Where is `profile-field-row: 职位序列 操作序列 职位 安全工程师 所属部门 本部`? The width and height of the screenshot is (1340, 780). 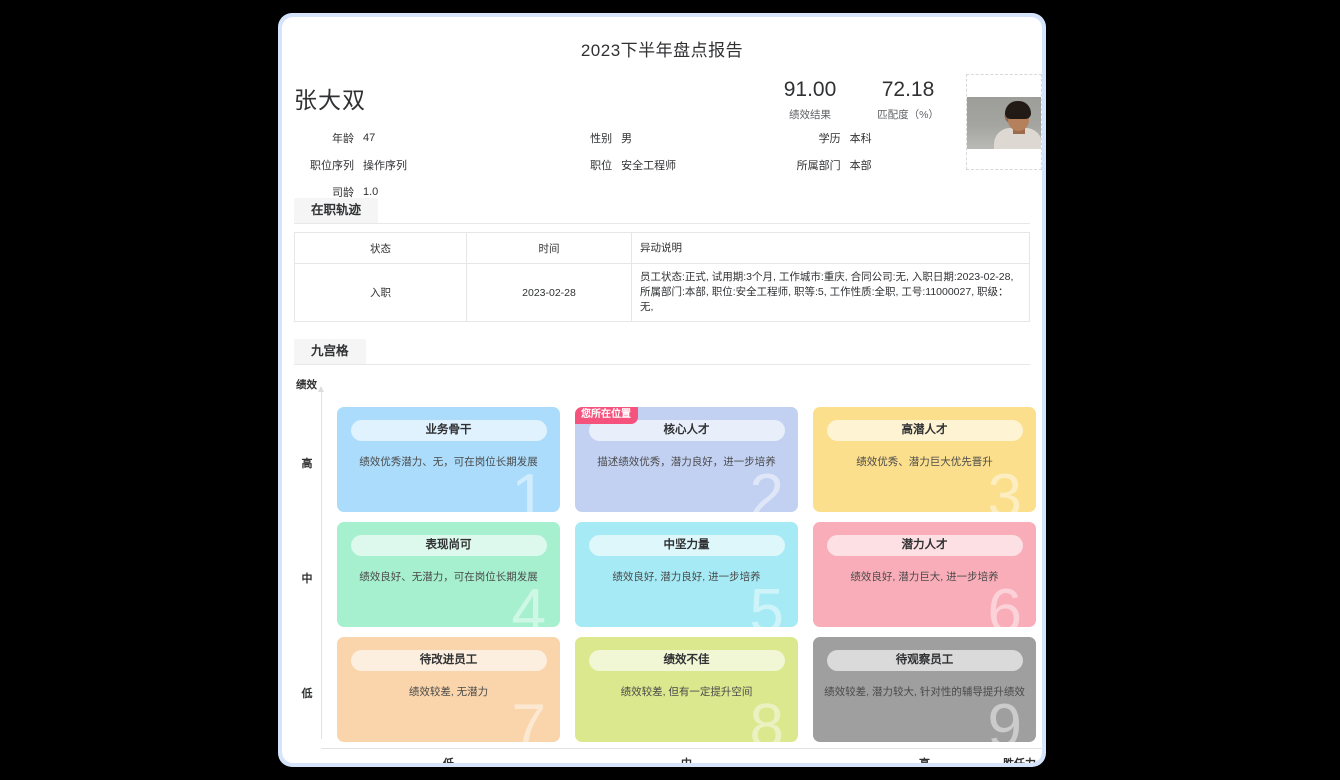
profile-field-row: 职位序列 操作序列 职位 安全工程师 所属部门 本部 is located at coordinates (614, 165).